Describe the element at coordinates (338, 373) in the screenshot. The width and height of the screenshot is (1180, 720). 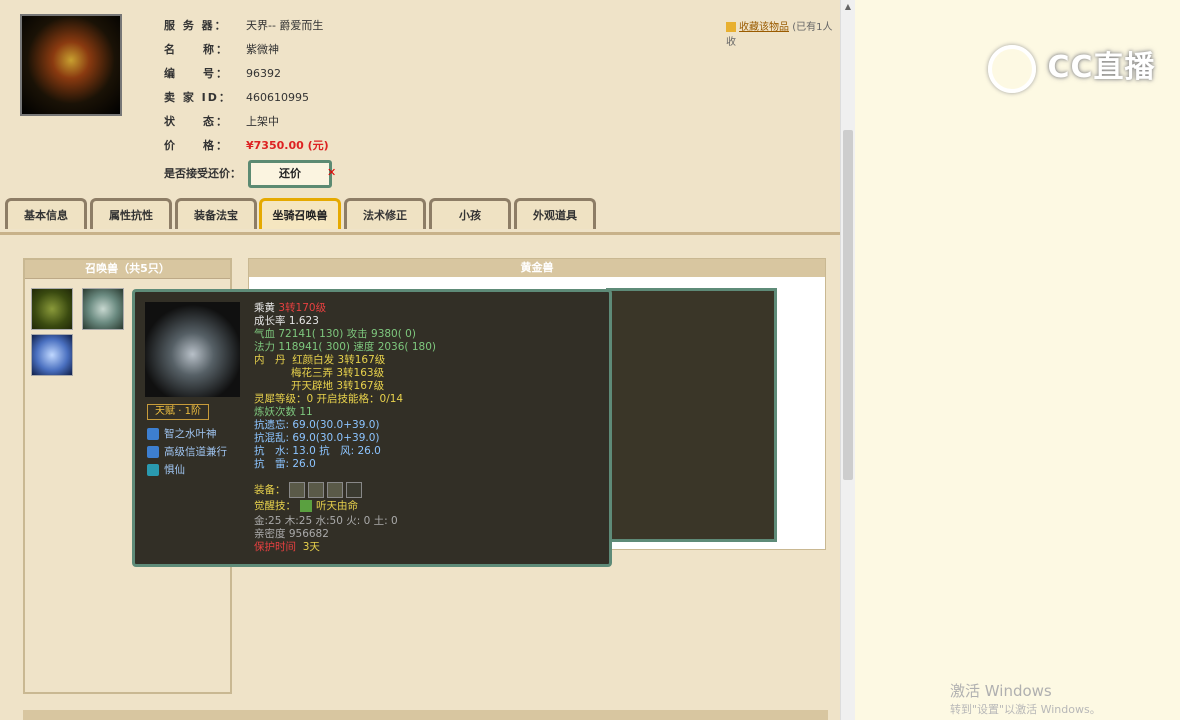
I see `inner-dan-line: 梅花三弄 3转163级` at that location.